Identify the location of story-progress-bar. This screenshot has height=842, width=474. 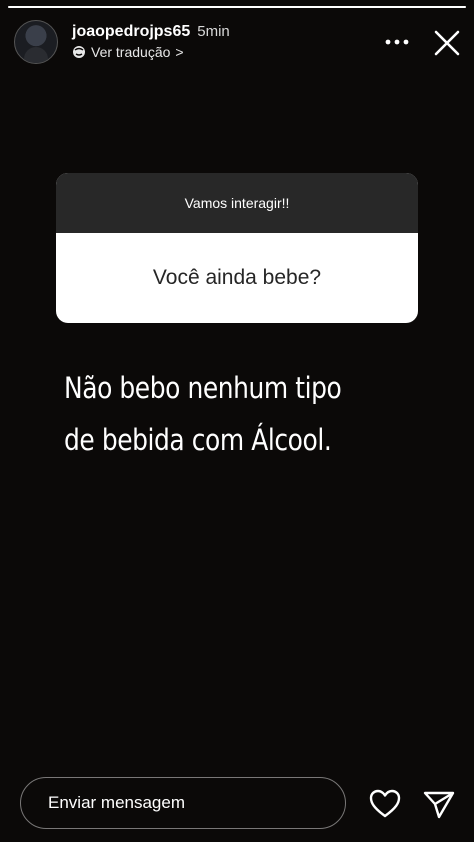
(237, 7).